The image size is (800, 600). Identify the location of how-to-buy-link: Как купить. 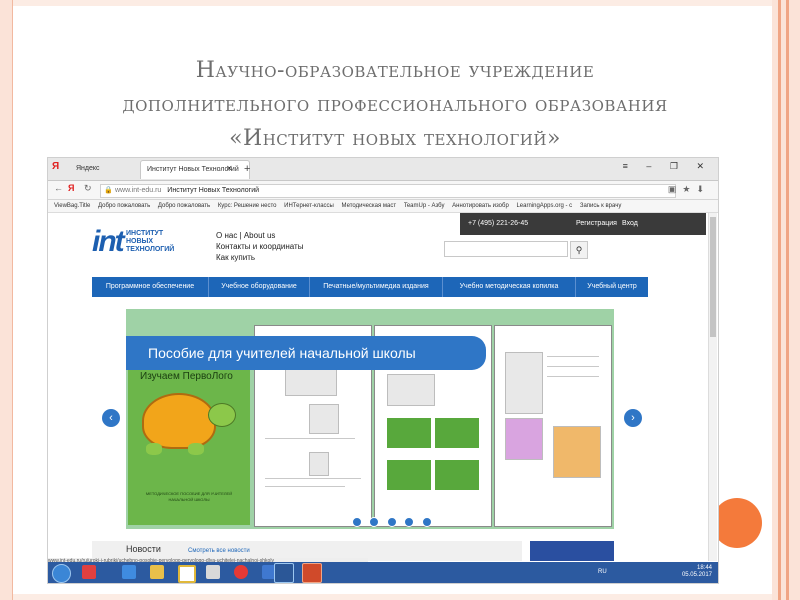
(259, 257).